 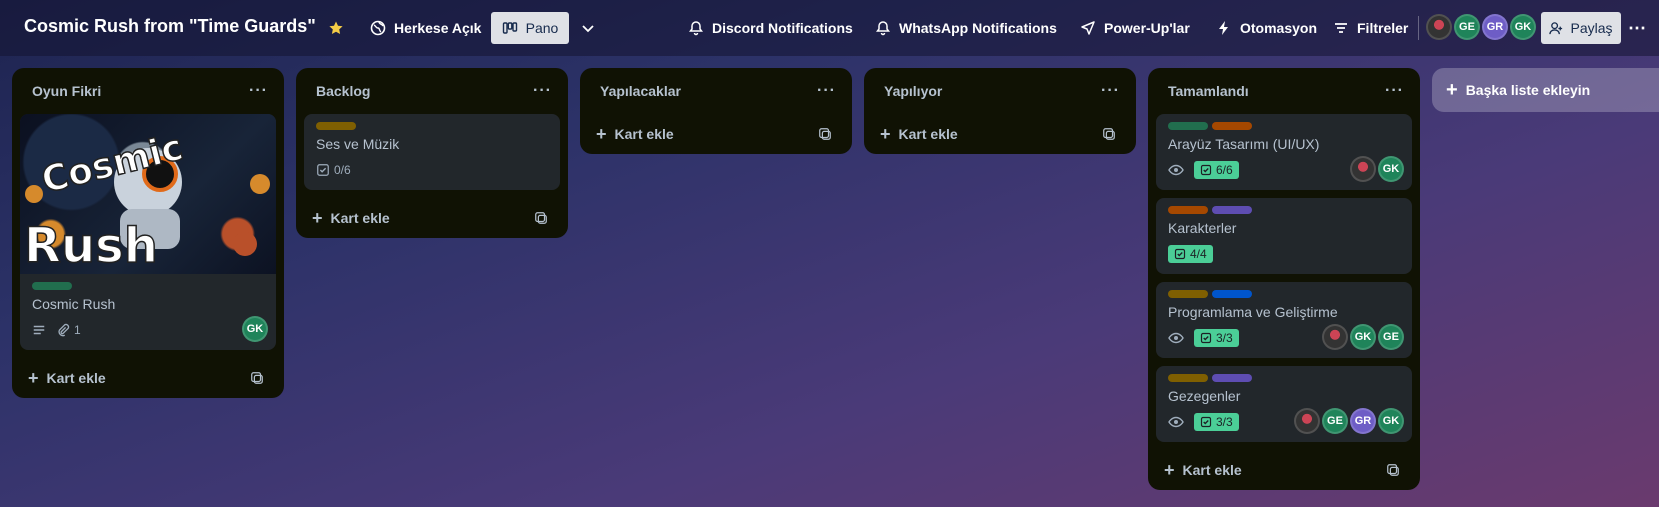 What do you see at coordinates (378, 28) in the screenshot?
I see `globe-icon` at bounding box center [378, 28].